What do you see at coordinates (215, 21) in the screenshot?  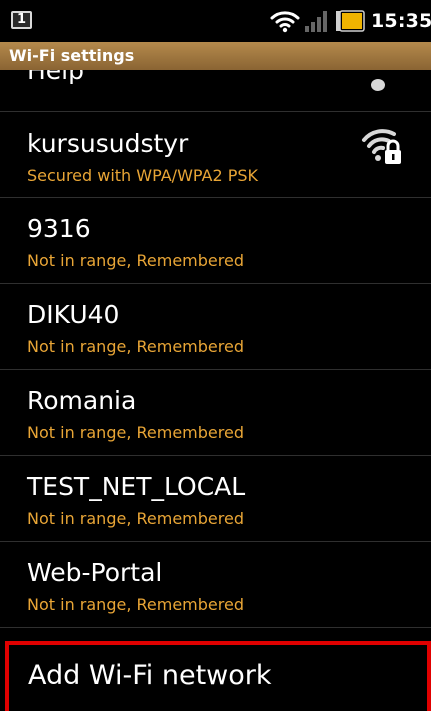 I see `status-bar: 1 15:35` at bounding box center [215, 21].